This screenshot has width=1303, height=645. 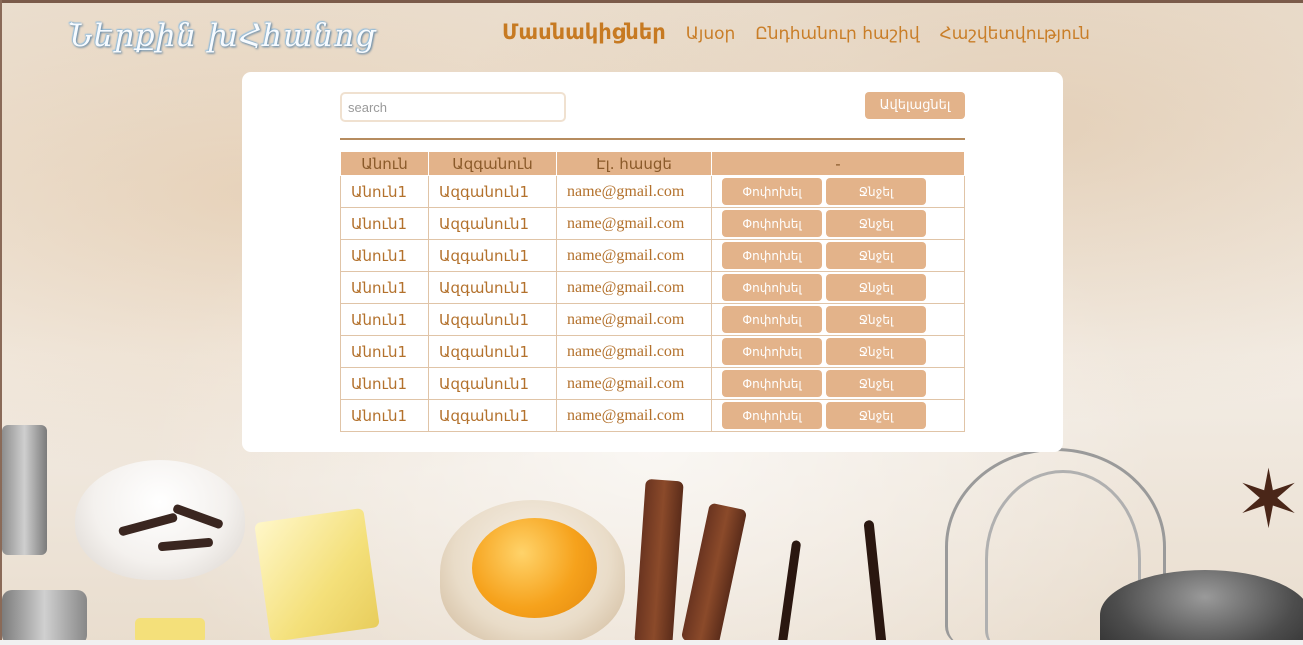 I want to click on nav-item-total-account: Ընդհանուր հաշիվ, so click(x=837, y=34).